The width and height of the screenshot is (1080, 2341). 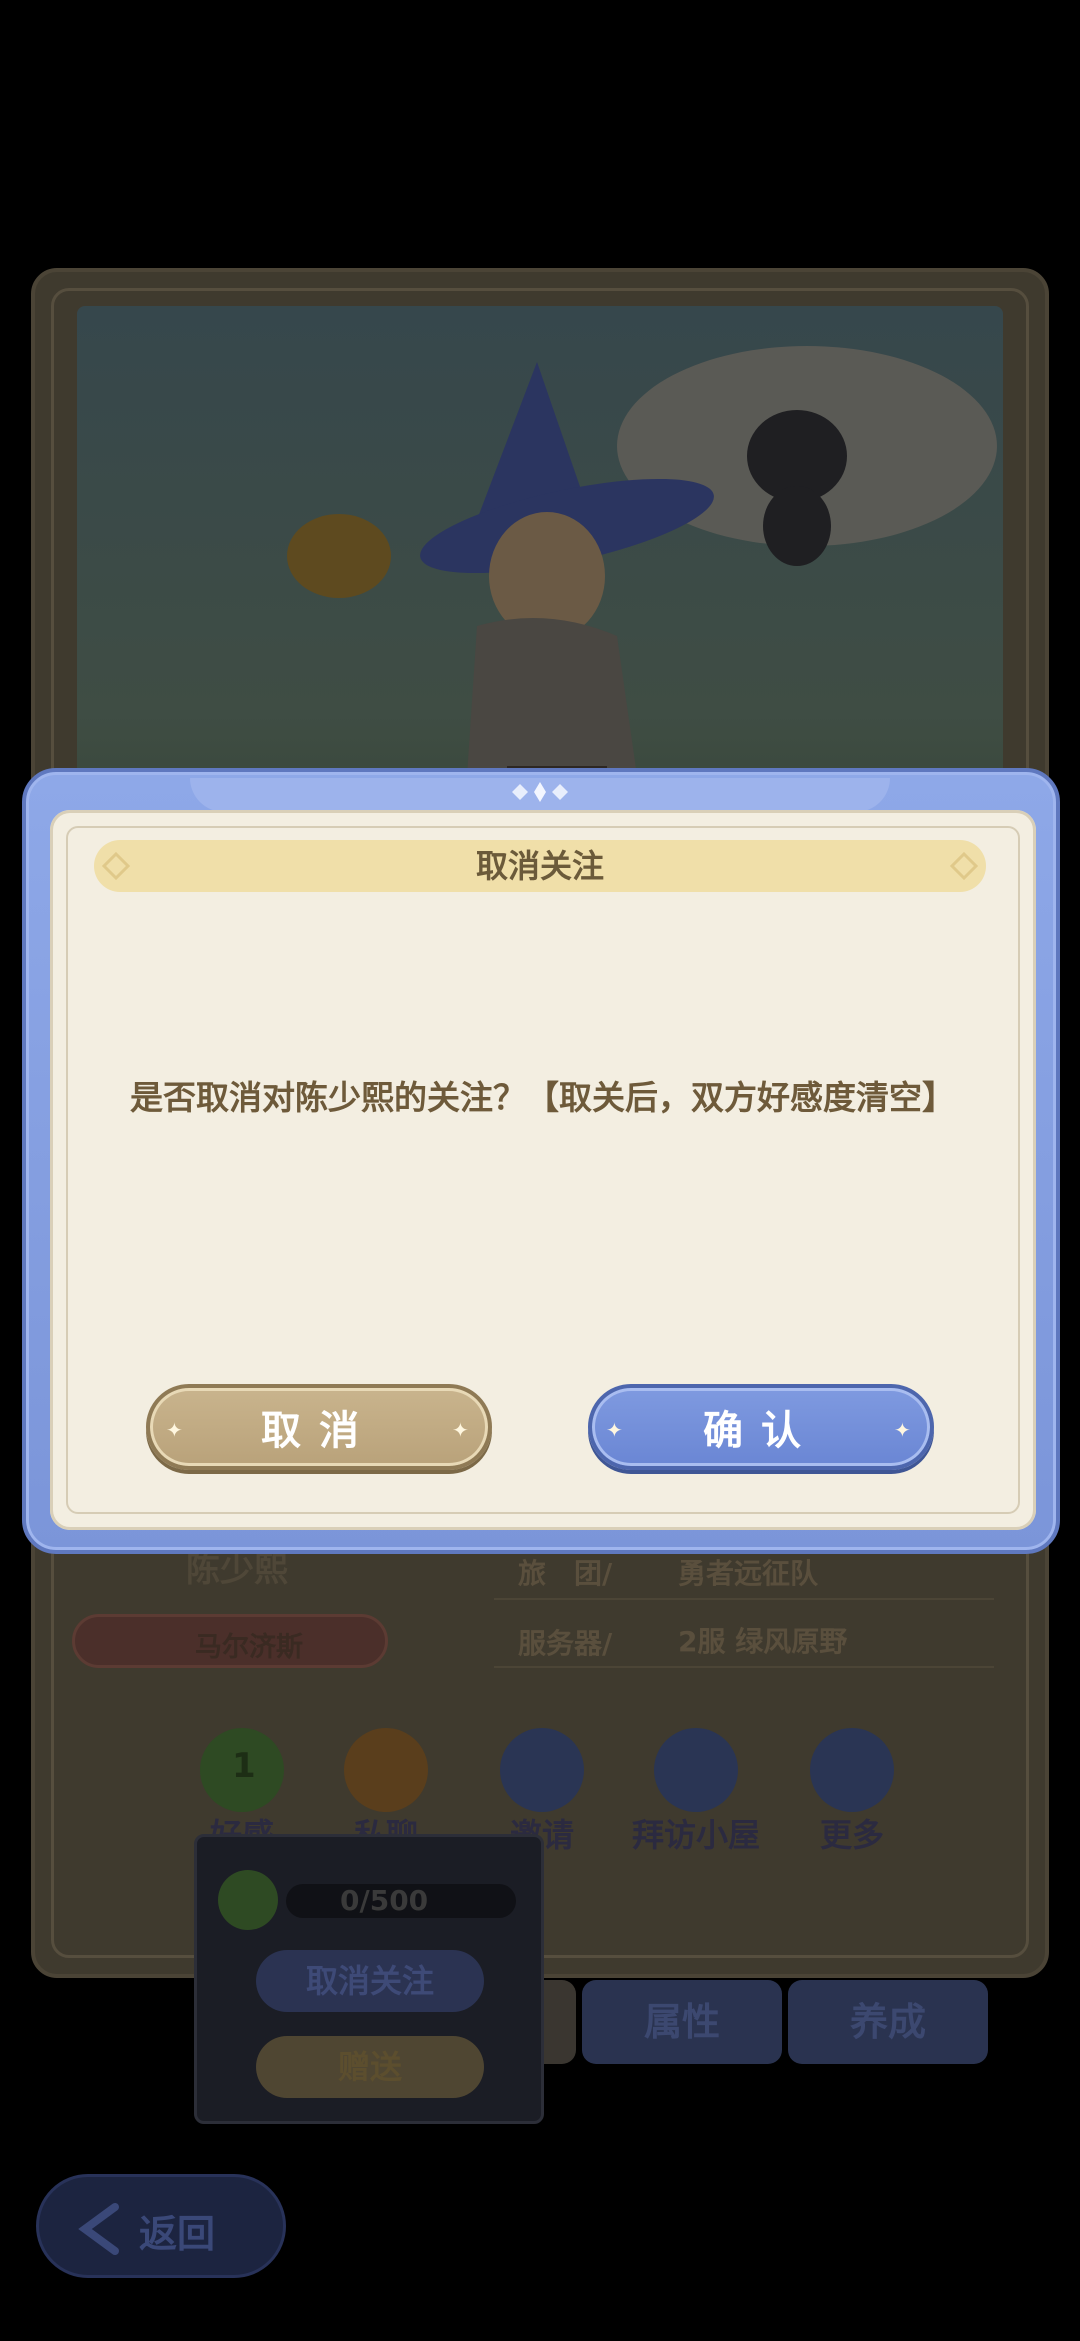 I want to click on dialog-title: 取消关注, so click(x=539, y=866).